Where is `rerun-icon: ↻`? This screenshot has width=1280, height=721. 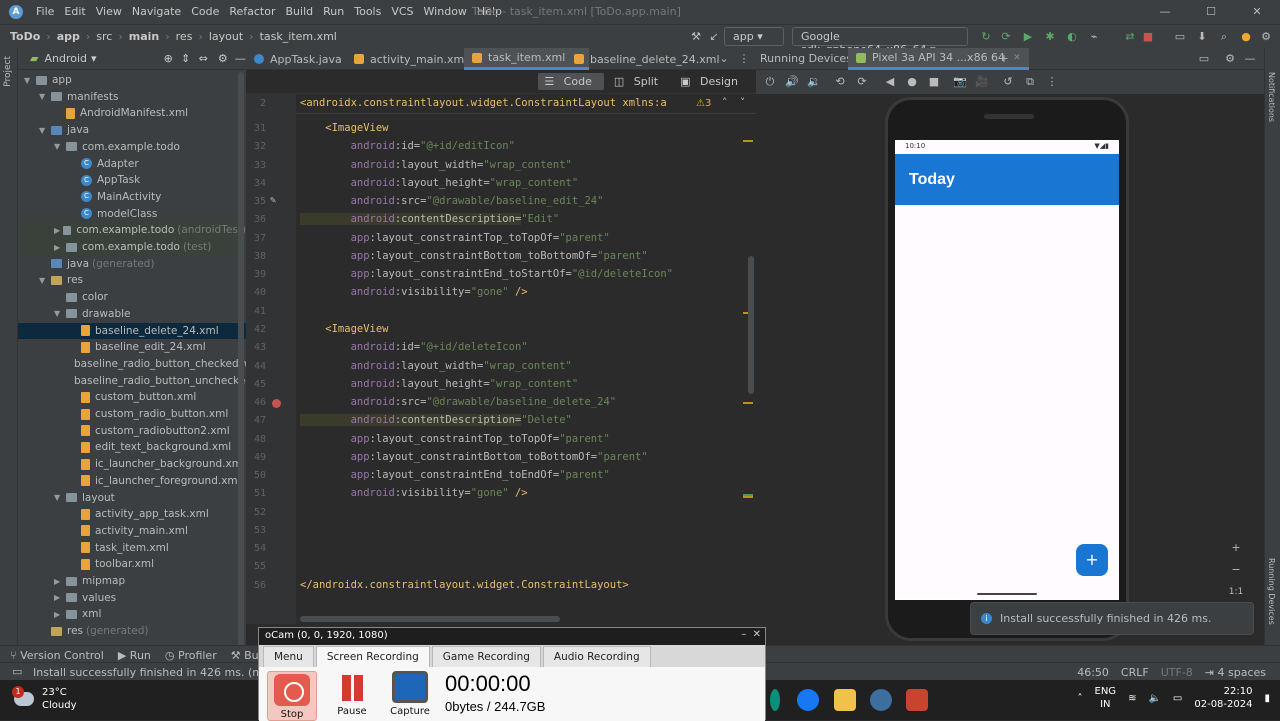 rerun-icon: ↻ is located at coordinates (986, 37).